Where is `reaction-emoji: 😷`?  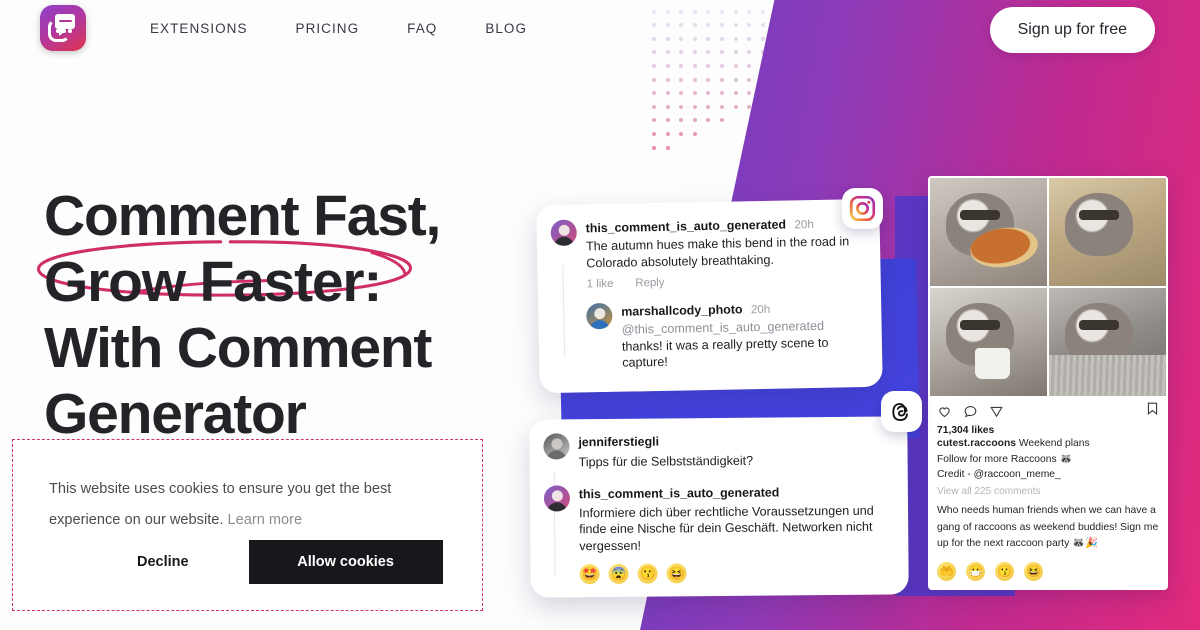 reaction-emoji: 😷 is located at coordinates (975, 572).